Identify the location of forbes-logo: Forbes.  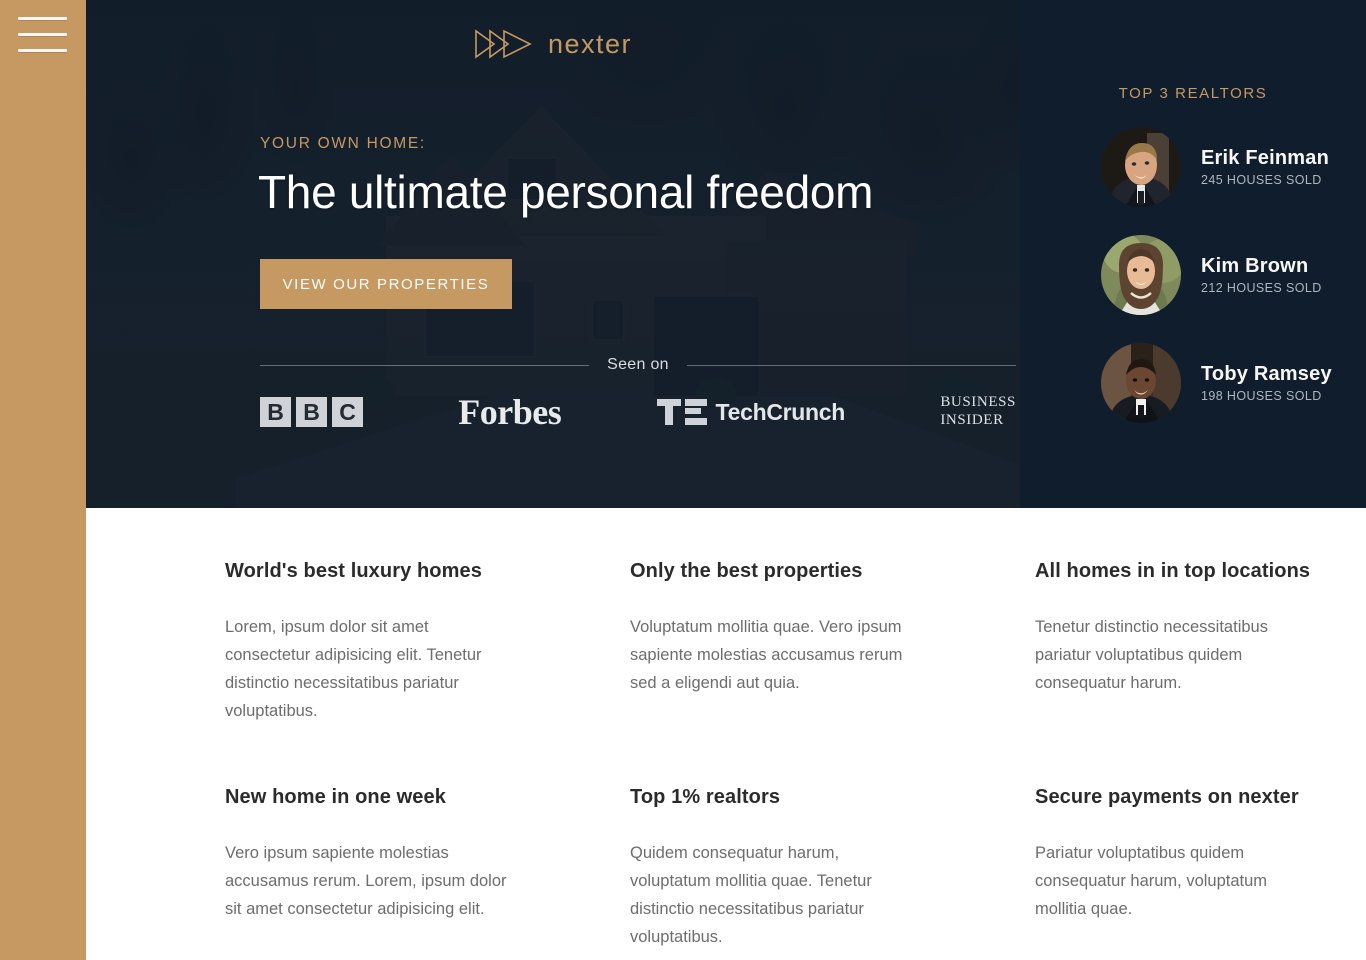
(510, 412).